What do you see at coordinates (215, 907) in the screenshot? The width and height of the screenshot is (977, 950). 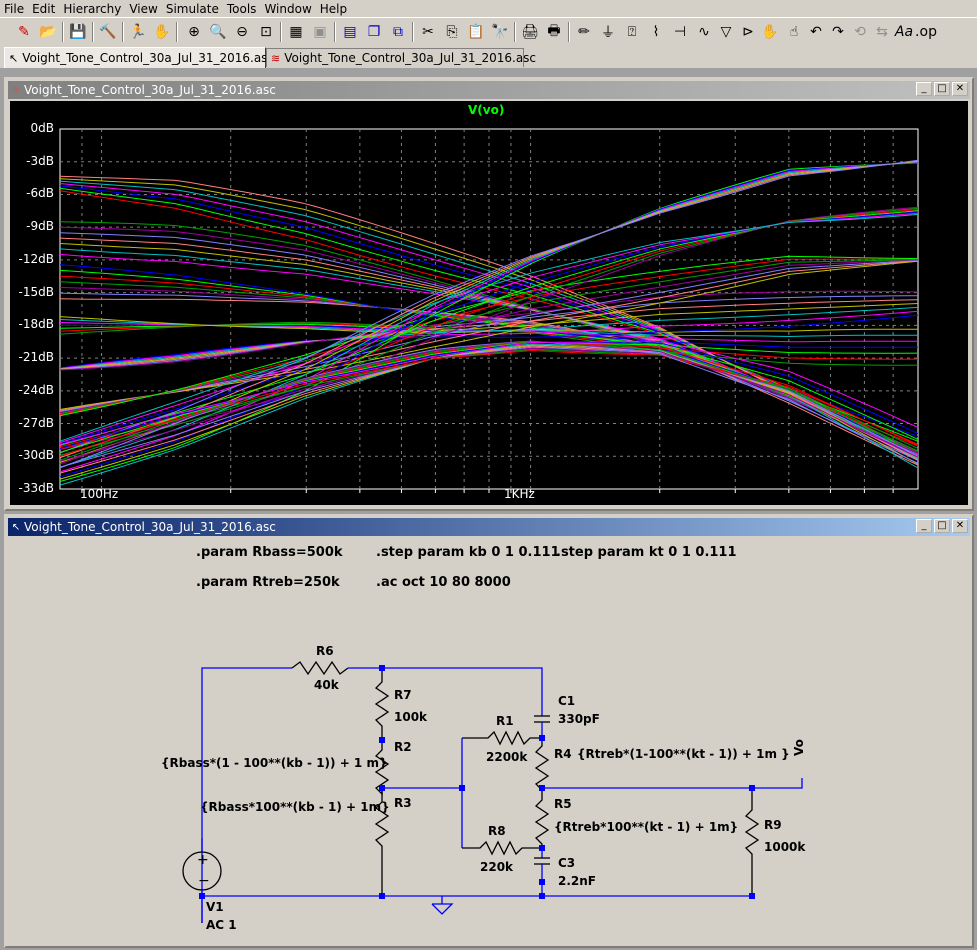 I see `v1-name: V1` at bounding box center [215, 907].